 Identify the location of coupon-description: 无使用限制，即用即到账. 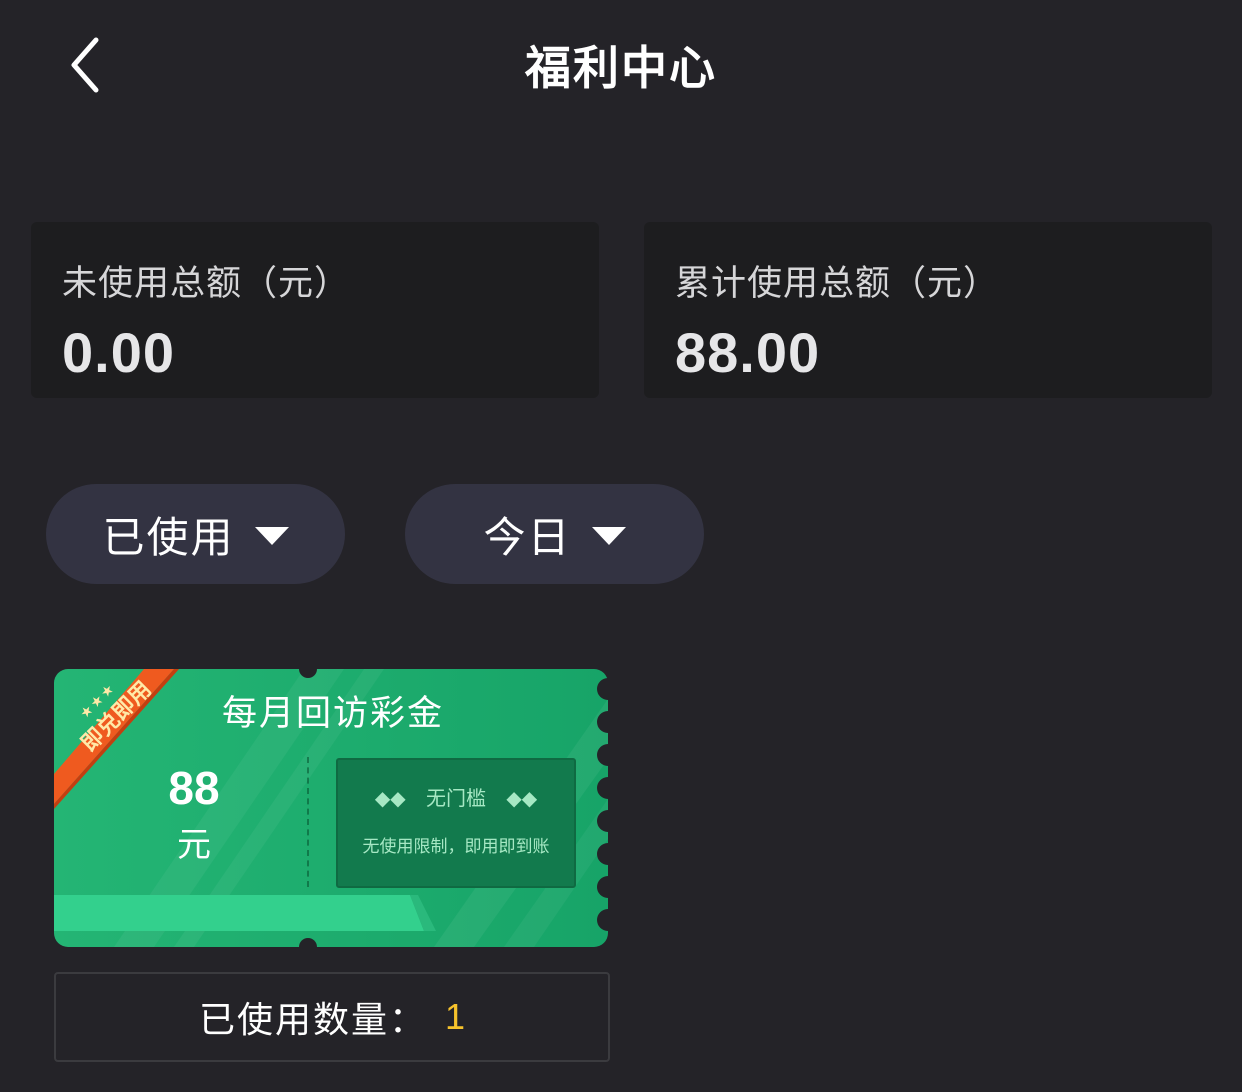
(456, 847).